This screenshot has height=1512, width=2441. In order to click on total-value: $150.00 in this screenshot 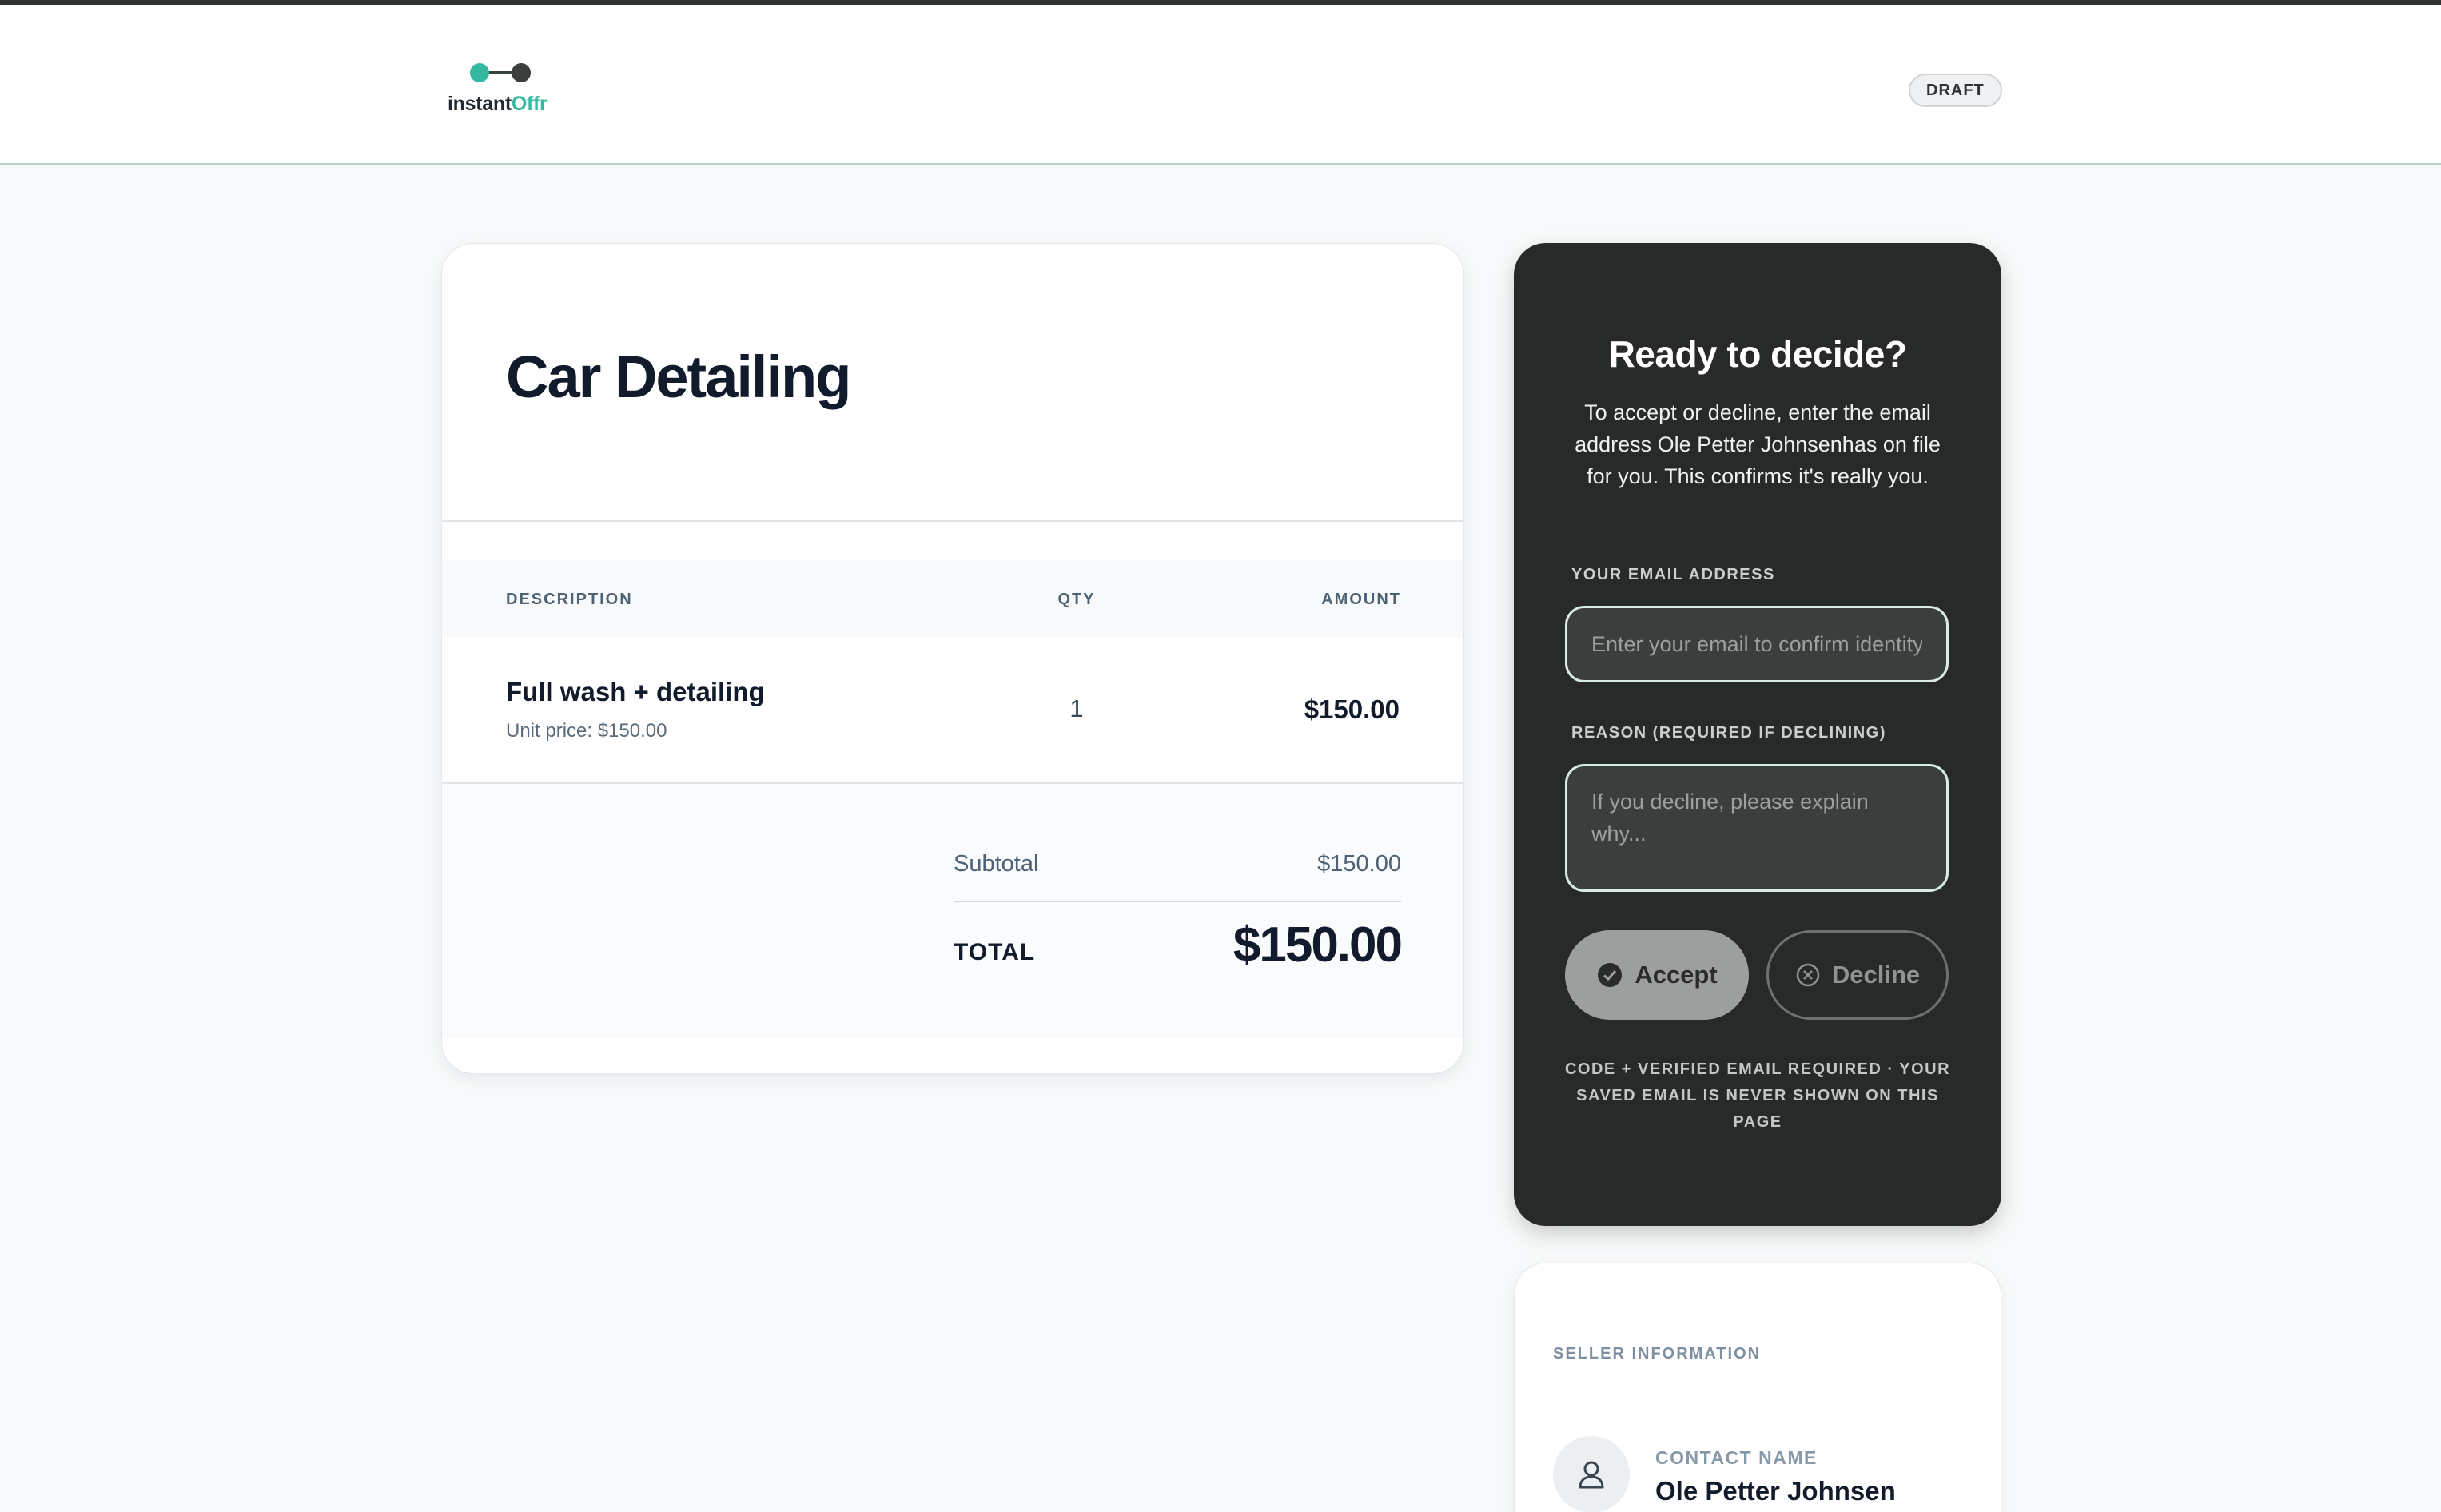, I will do `click(1317, 945)`.